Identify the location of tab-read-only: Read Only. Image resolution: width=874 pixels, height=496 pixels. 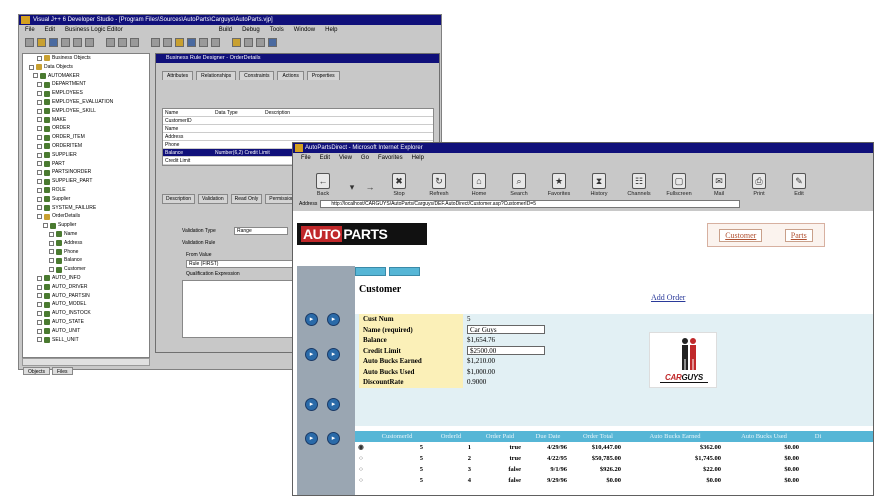
(246, 199).